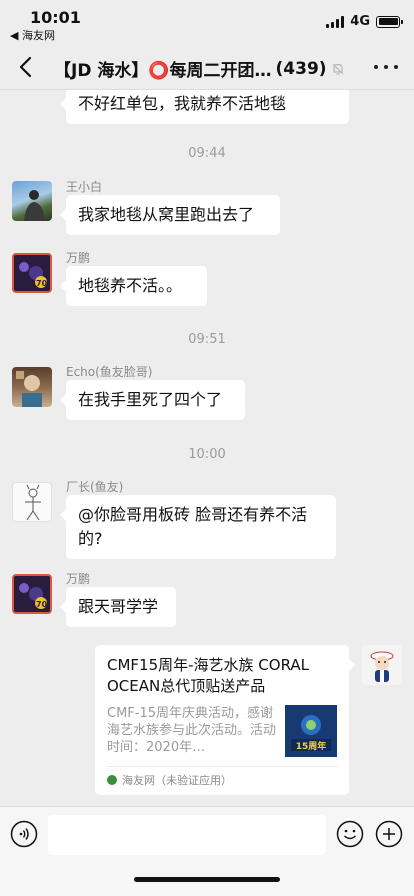  I want to click on more-button, so click(386, 67).